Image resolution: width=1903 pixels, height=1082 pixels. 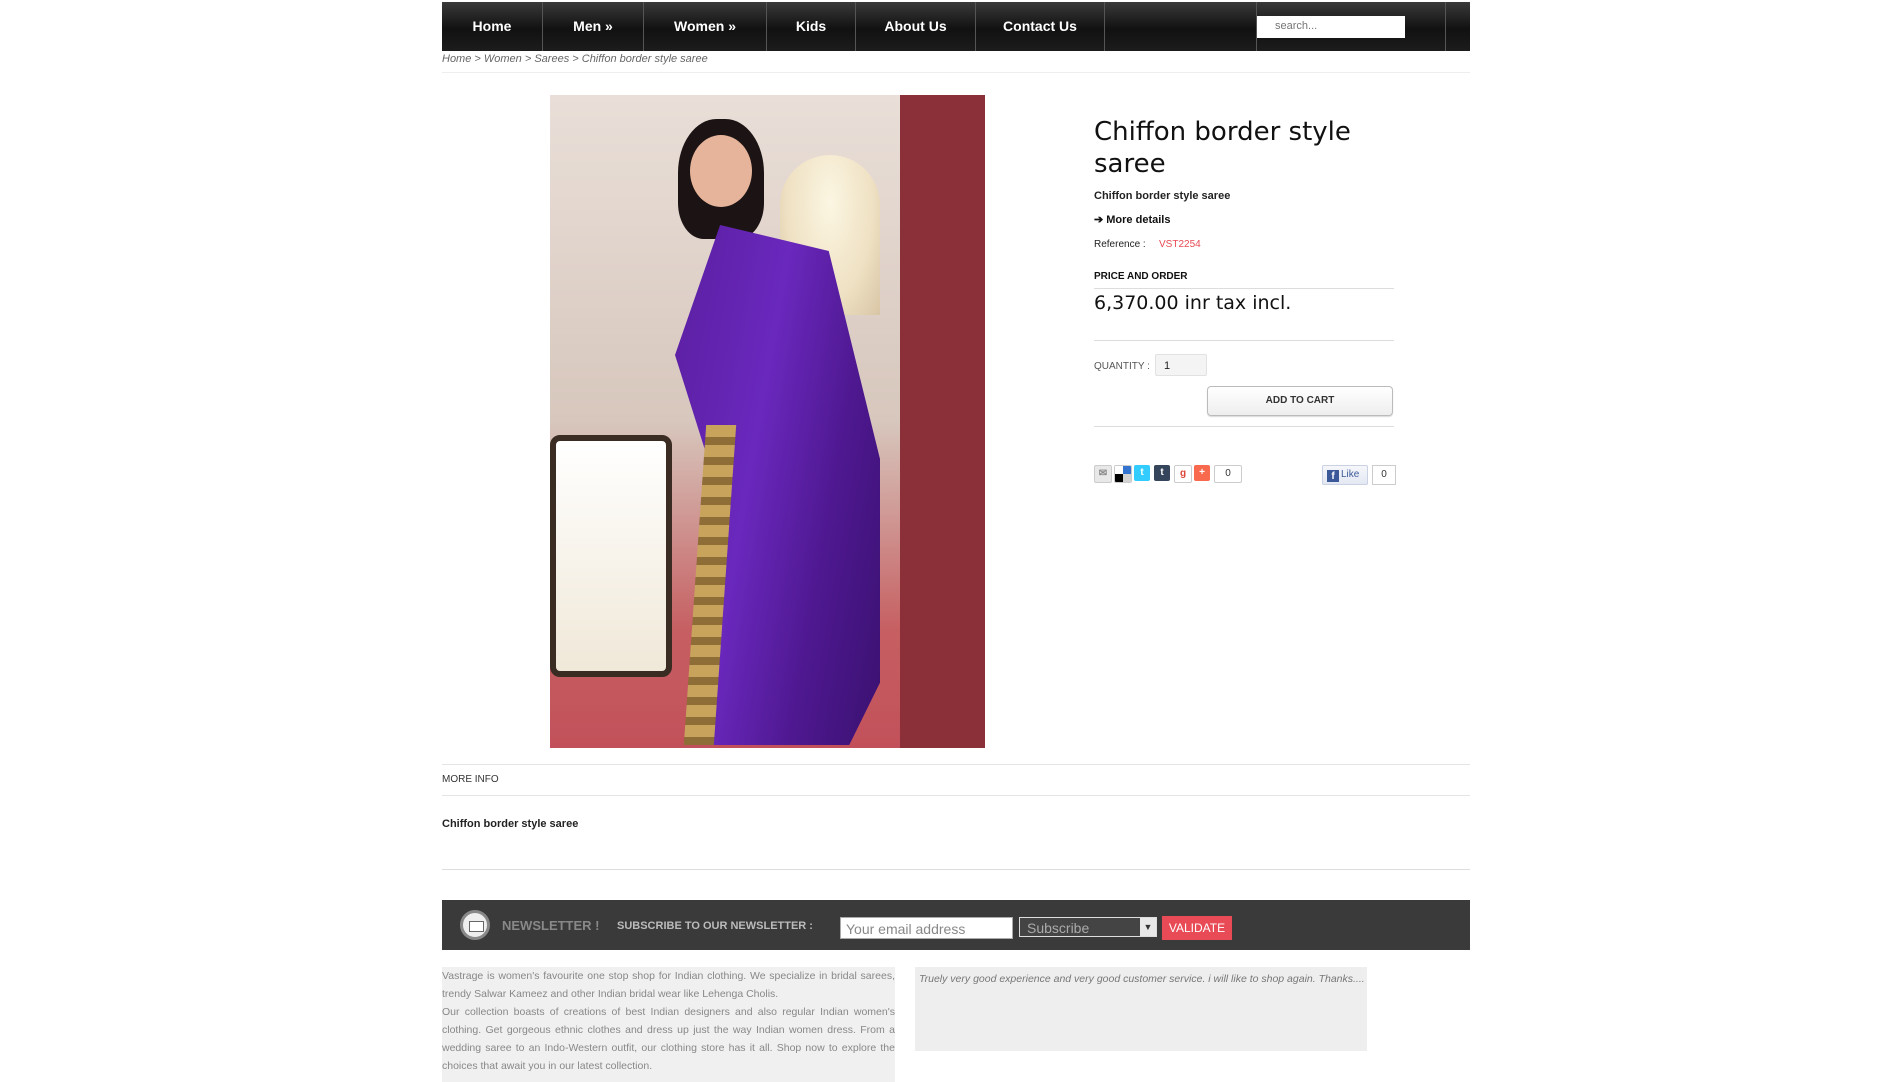 I want to click on newsletter-action-select: Subscribe ▼, so click(x=1088, y=927).